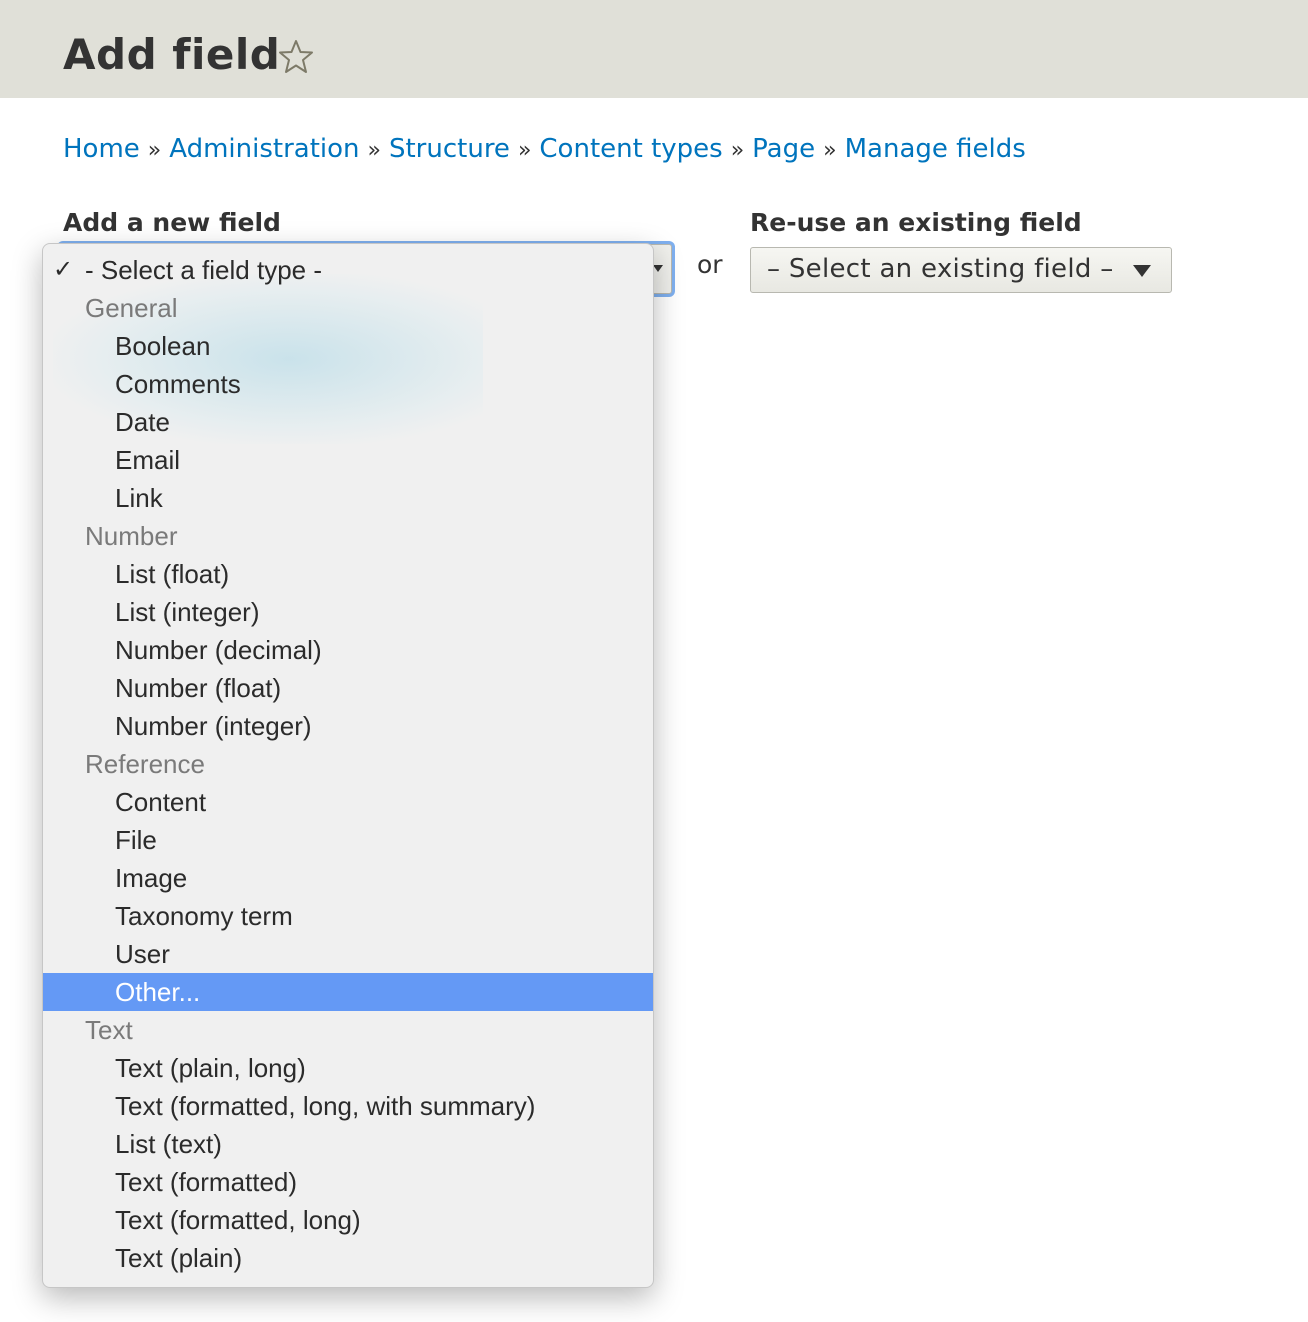  Describe the element at coordinates (916, 222) in the screenshot. I see `reuse-existing-field-label: Re-use an existing field` at that location.